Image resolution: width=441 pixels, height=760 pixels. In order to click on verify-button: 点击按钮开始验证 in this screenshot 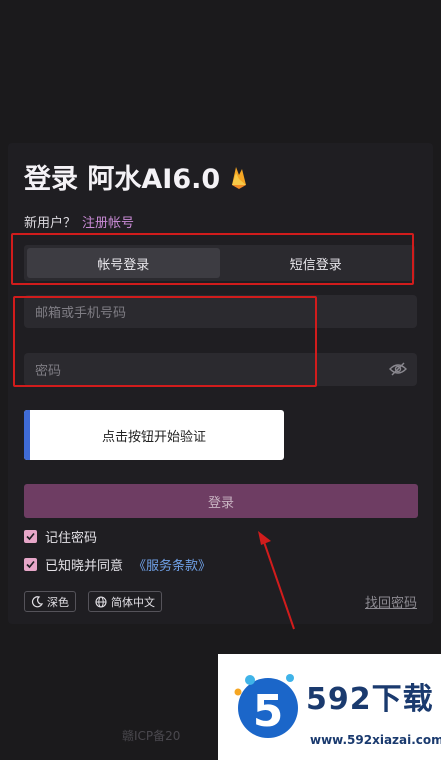, I will do `click(154, 435)`.